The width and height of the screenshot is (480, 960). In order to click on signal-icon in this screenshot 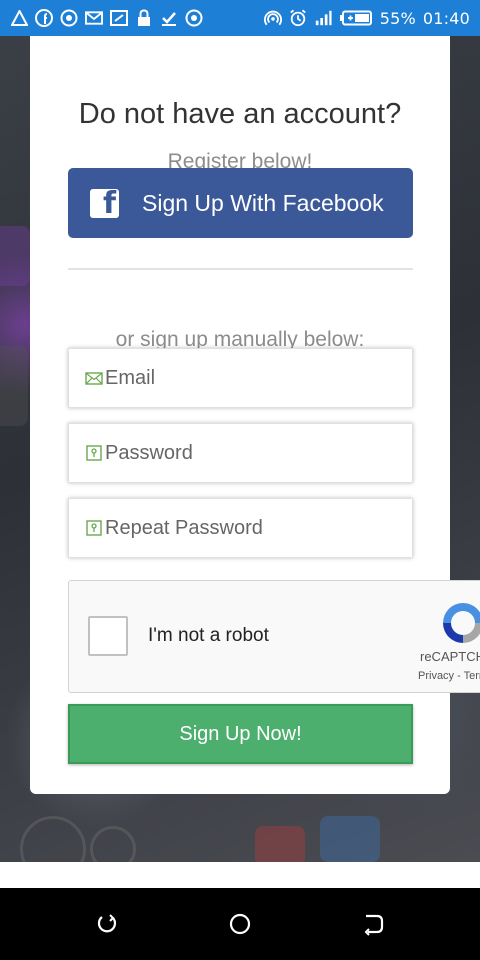, I will do `click(323, 18)`.